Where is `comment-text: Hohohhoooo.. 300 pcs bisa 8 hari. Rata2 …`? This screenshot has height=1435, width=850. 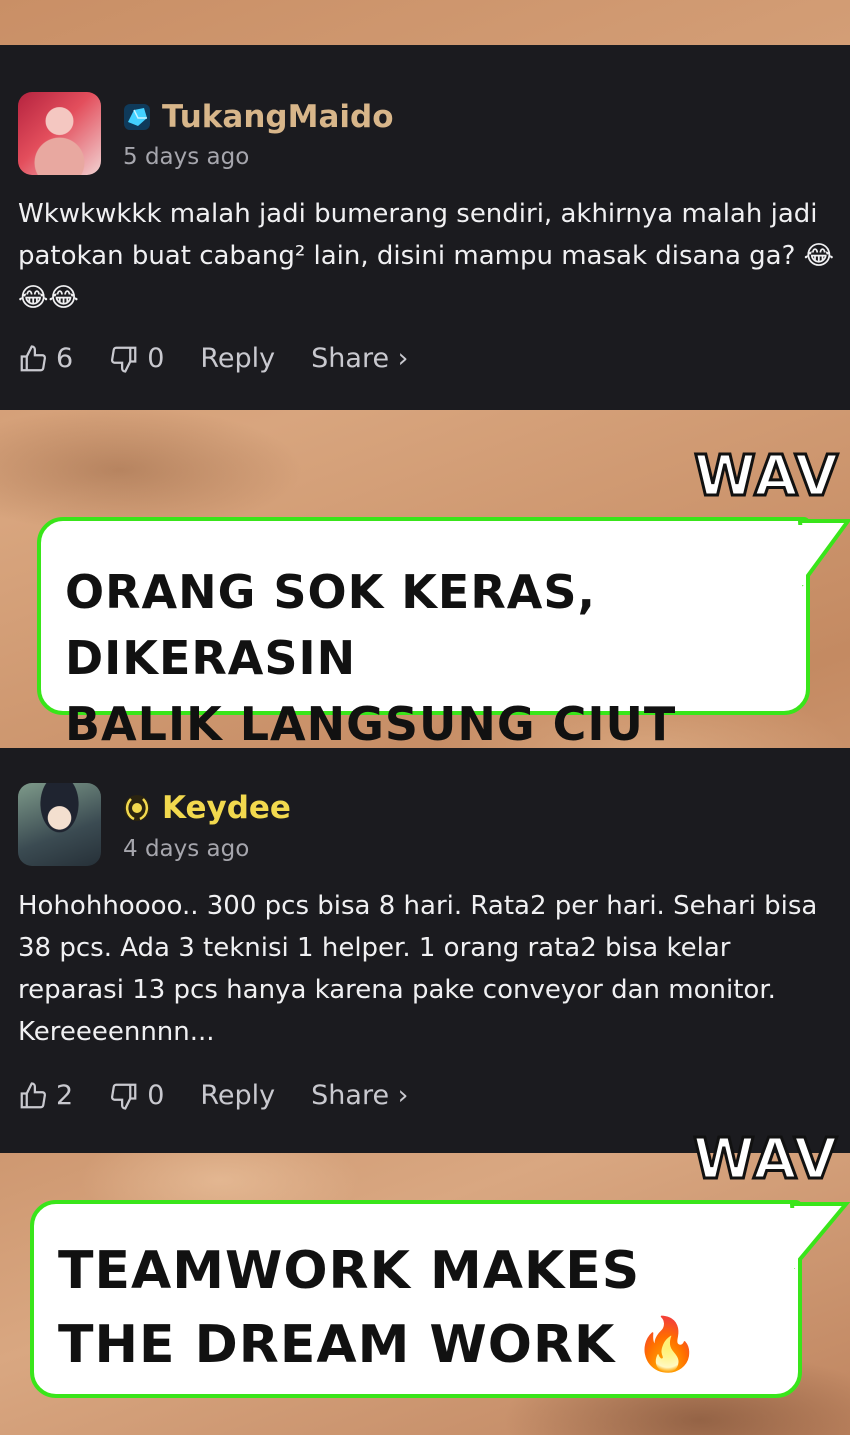
comment-text: Hohohhoooo.. 300 pcs bisa 8 hari. Rata2 … is located at coordinates (418, 969).